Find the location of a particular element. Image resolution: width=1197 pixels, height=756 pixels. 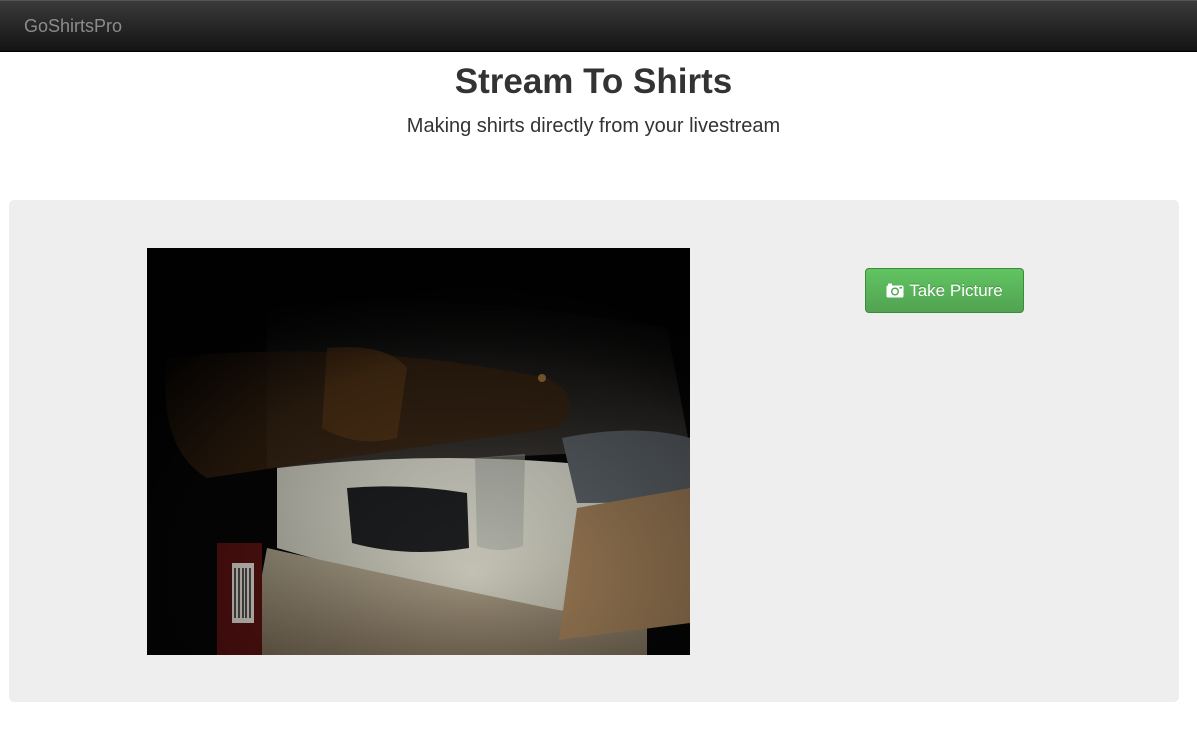

camera-icon is located at coordinates (895, 290).